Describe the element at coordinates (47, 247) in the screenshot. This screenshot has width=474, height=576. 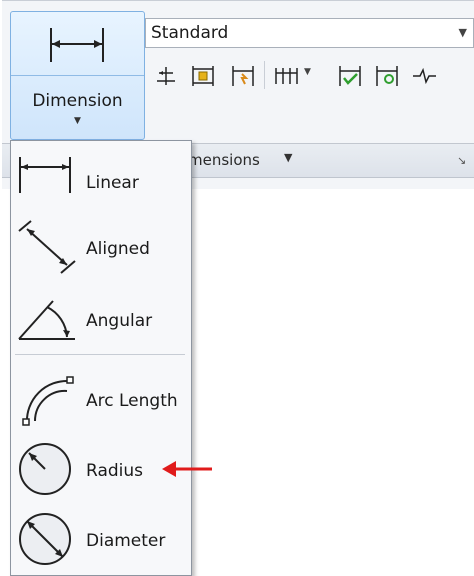
I see `aligned-icon` at that location.